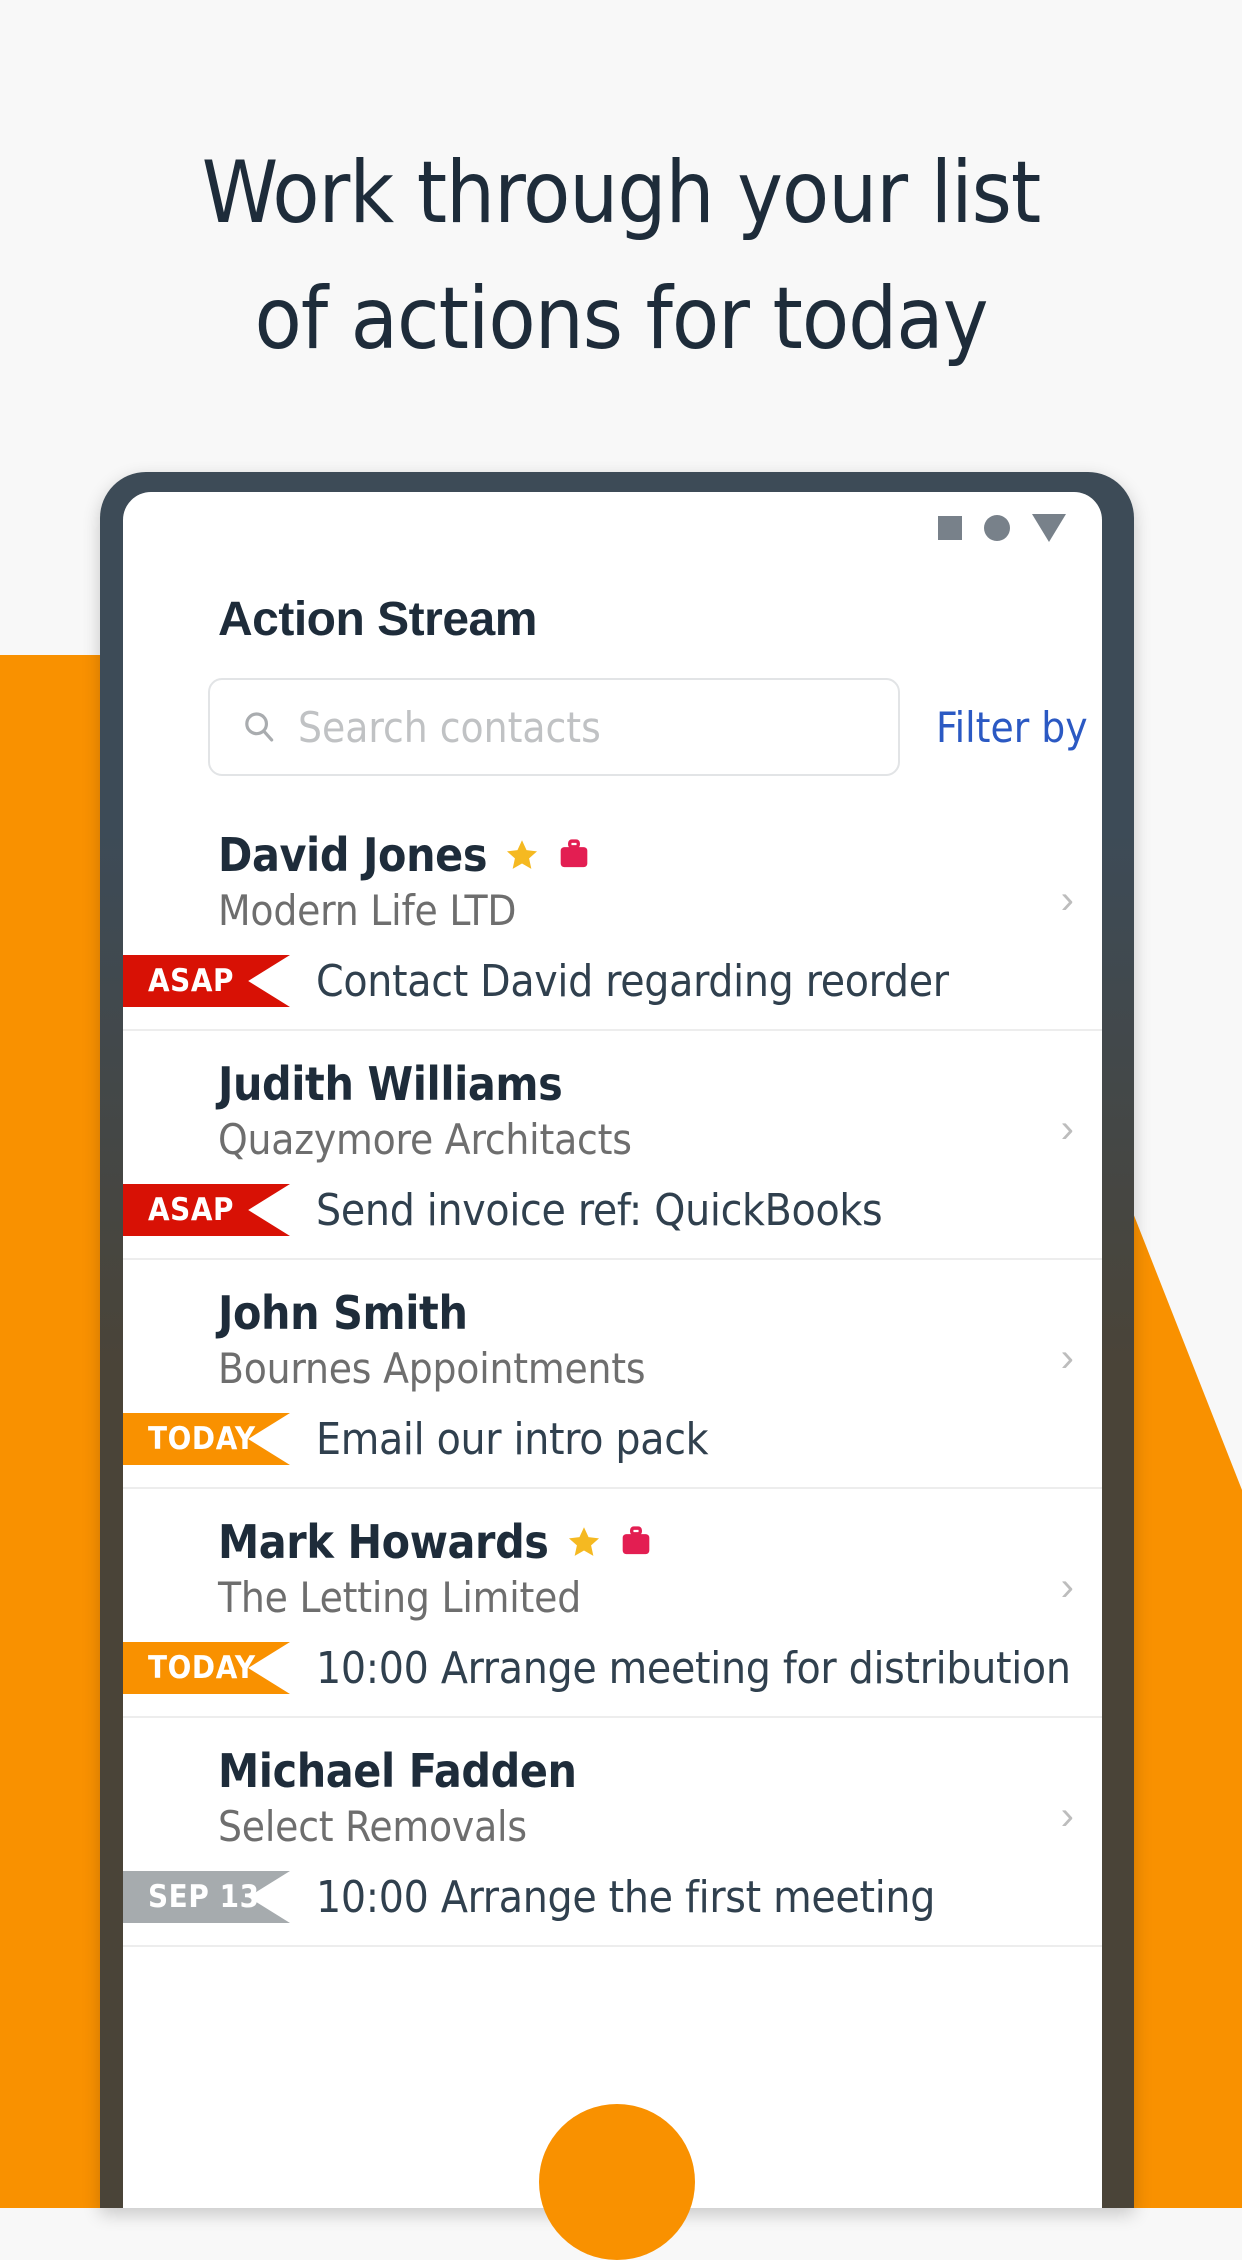 The width and height of the screenshot is (1242, 2260). Describe the element at coordinates (383, 1542) in the screenshot. I see `contact-name: Mark Howards` at that location.